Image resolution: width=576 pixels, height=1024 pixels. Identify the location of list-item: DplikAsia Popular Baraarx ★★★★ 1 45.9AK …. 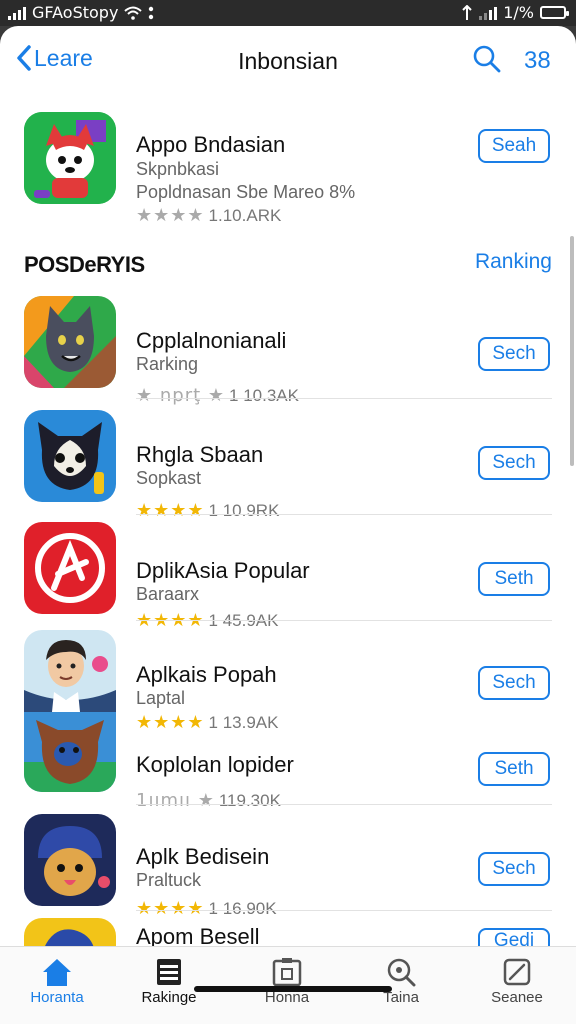
(288, 576).